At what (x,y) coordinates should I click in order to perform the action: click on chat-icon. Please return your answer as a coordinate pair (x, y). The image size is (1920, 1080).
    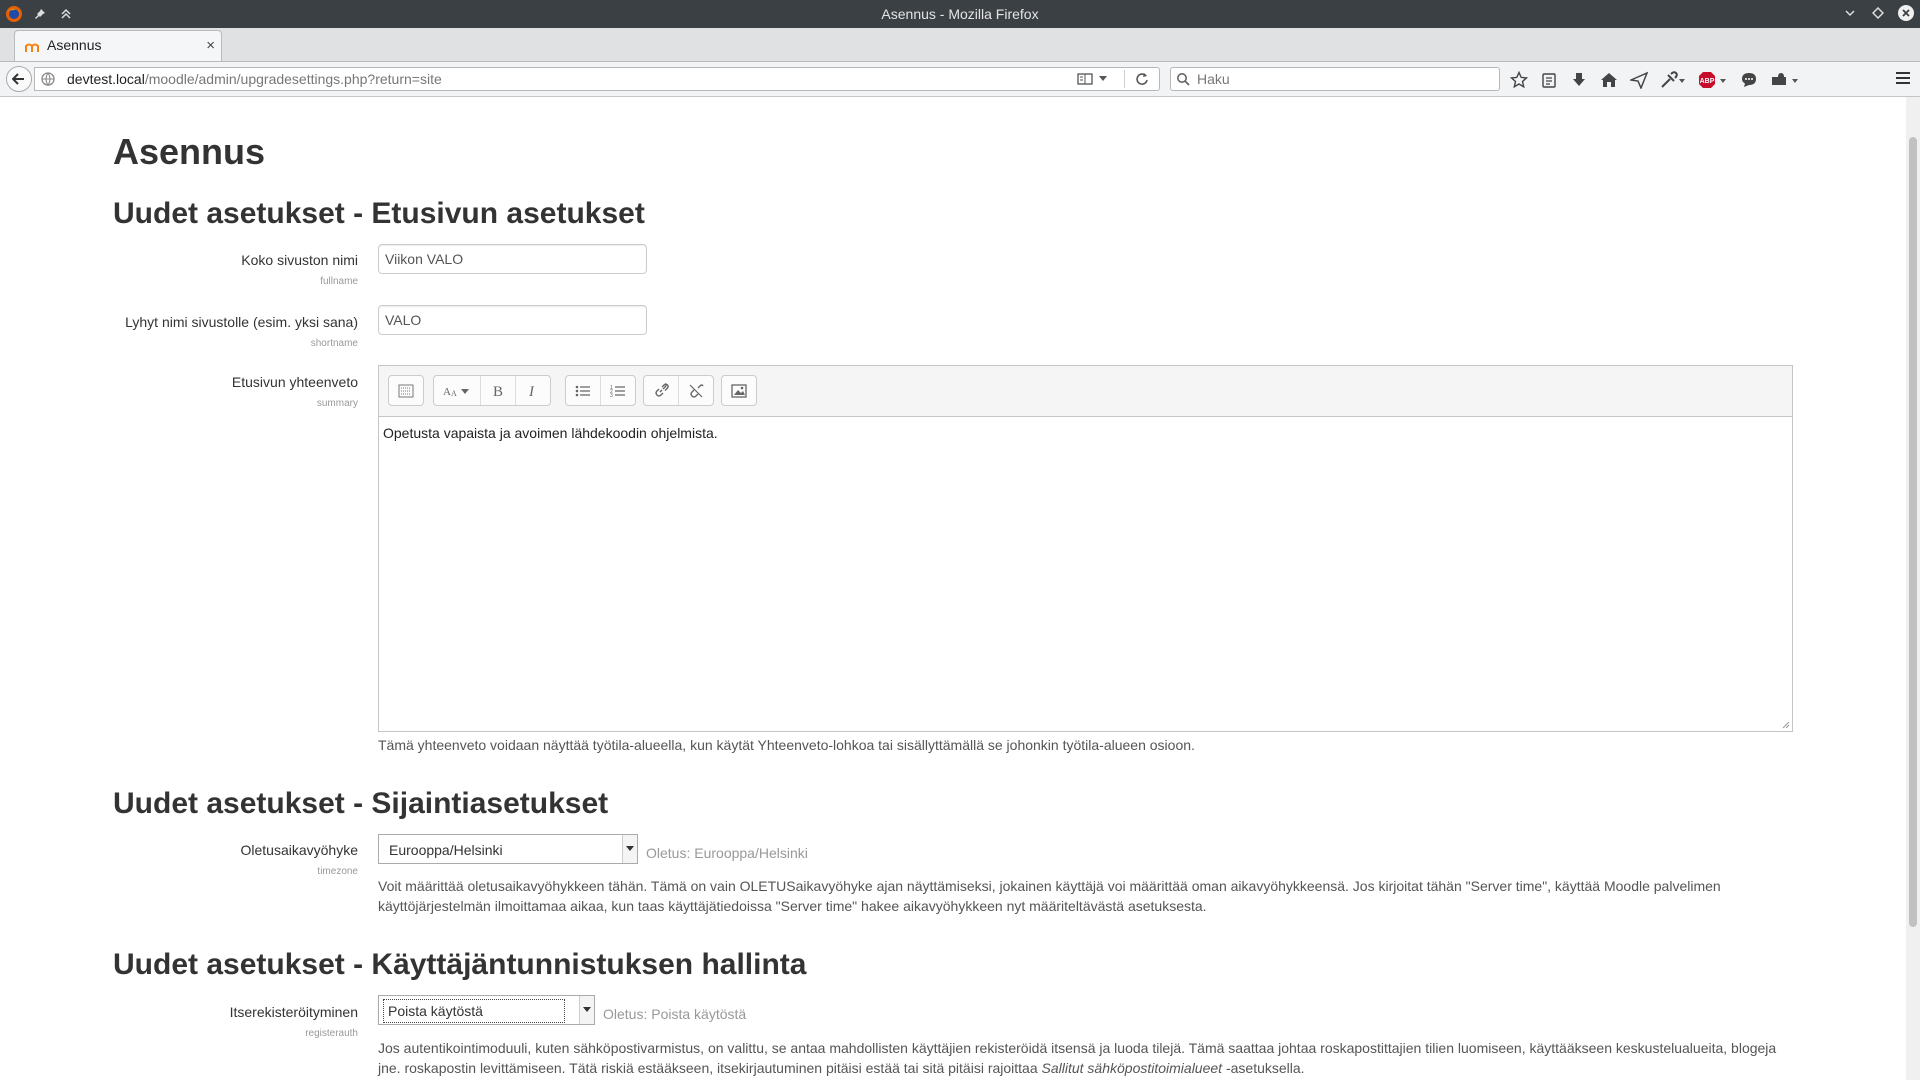
    Looking at the image, I should click on (1749, 80).